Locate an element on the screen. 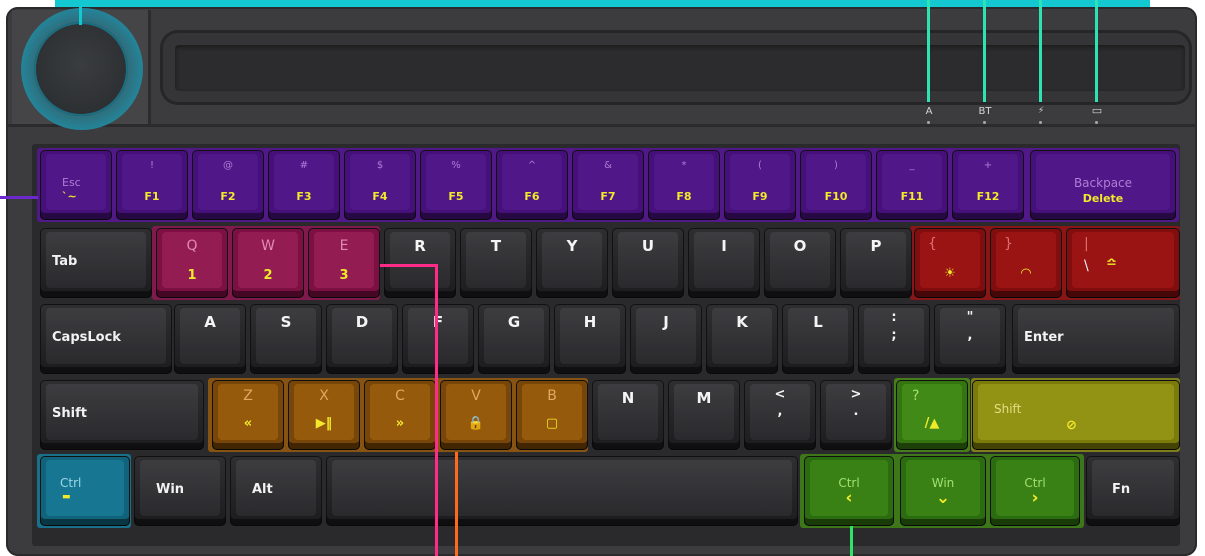 Image resolution: width=1205 pixels, height=556 pixels. key-backspace: Backpace Delete is located at coordinates (1103, 185).